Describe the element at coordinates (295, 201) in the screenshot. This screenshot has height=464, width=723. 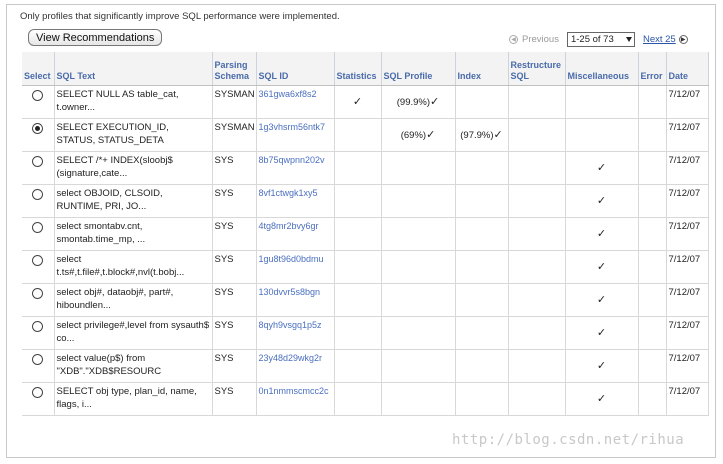
I see `sql-id-cell: 8vf1ctwgk1xy5` at that location.